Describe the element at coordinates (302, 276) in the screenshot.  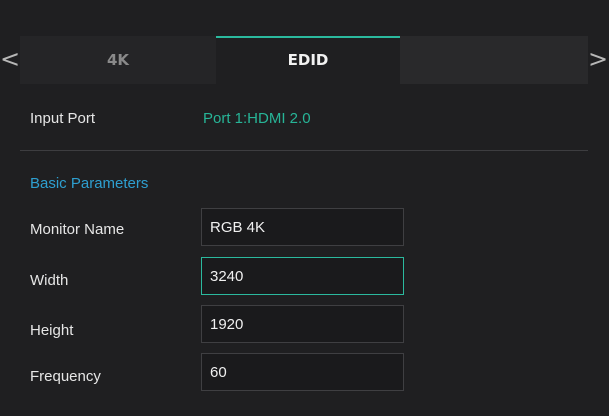
I see `width-field` at that location.